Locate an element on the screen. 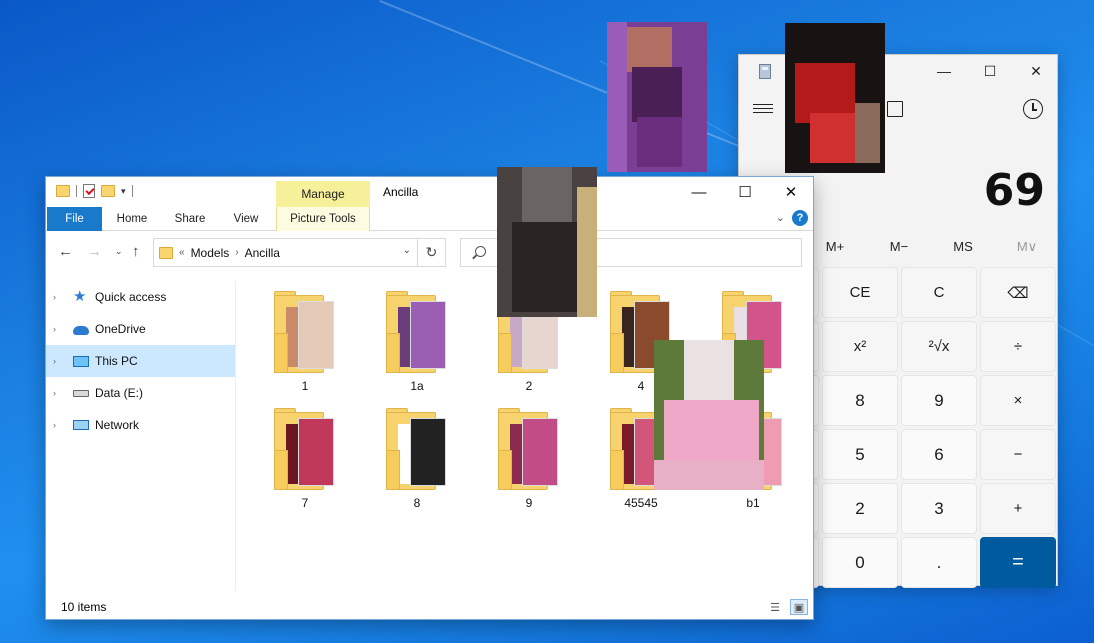 The image size is (1094, 643). square-button: x² is located at coordinates (860, 346).